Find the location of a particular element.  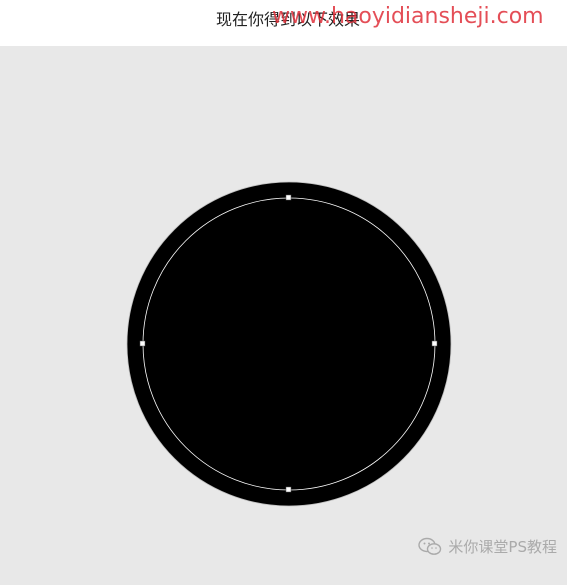

anchor-point-bottom is located at coordinates (288, 489).